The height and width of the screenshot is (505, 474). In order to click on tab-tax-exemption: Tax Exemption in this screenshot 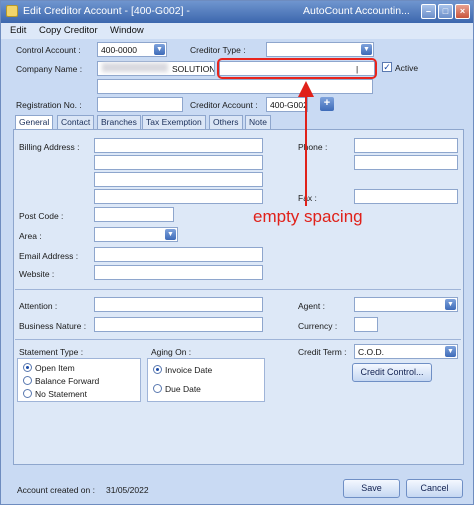, I will do `click(174, 122)`.